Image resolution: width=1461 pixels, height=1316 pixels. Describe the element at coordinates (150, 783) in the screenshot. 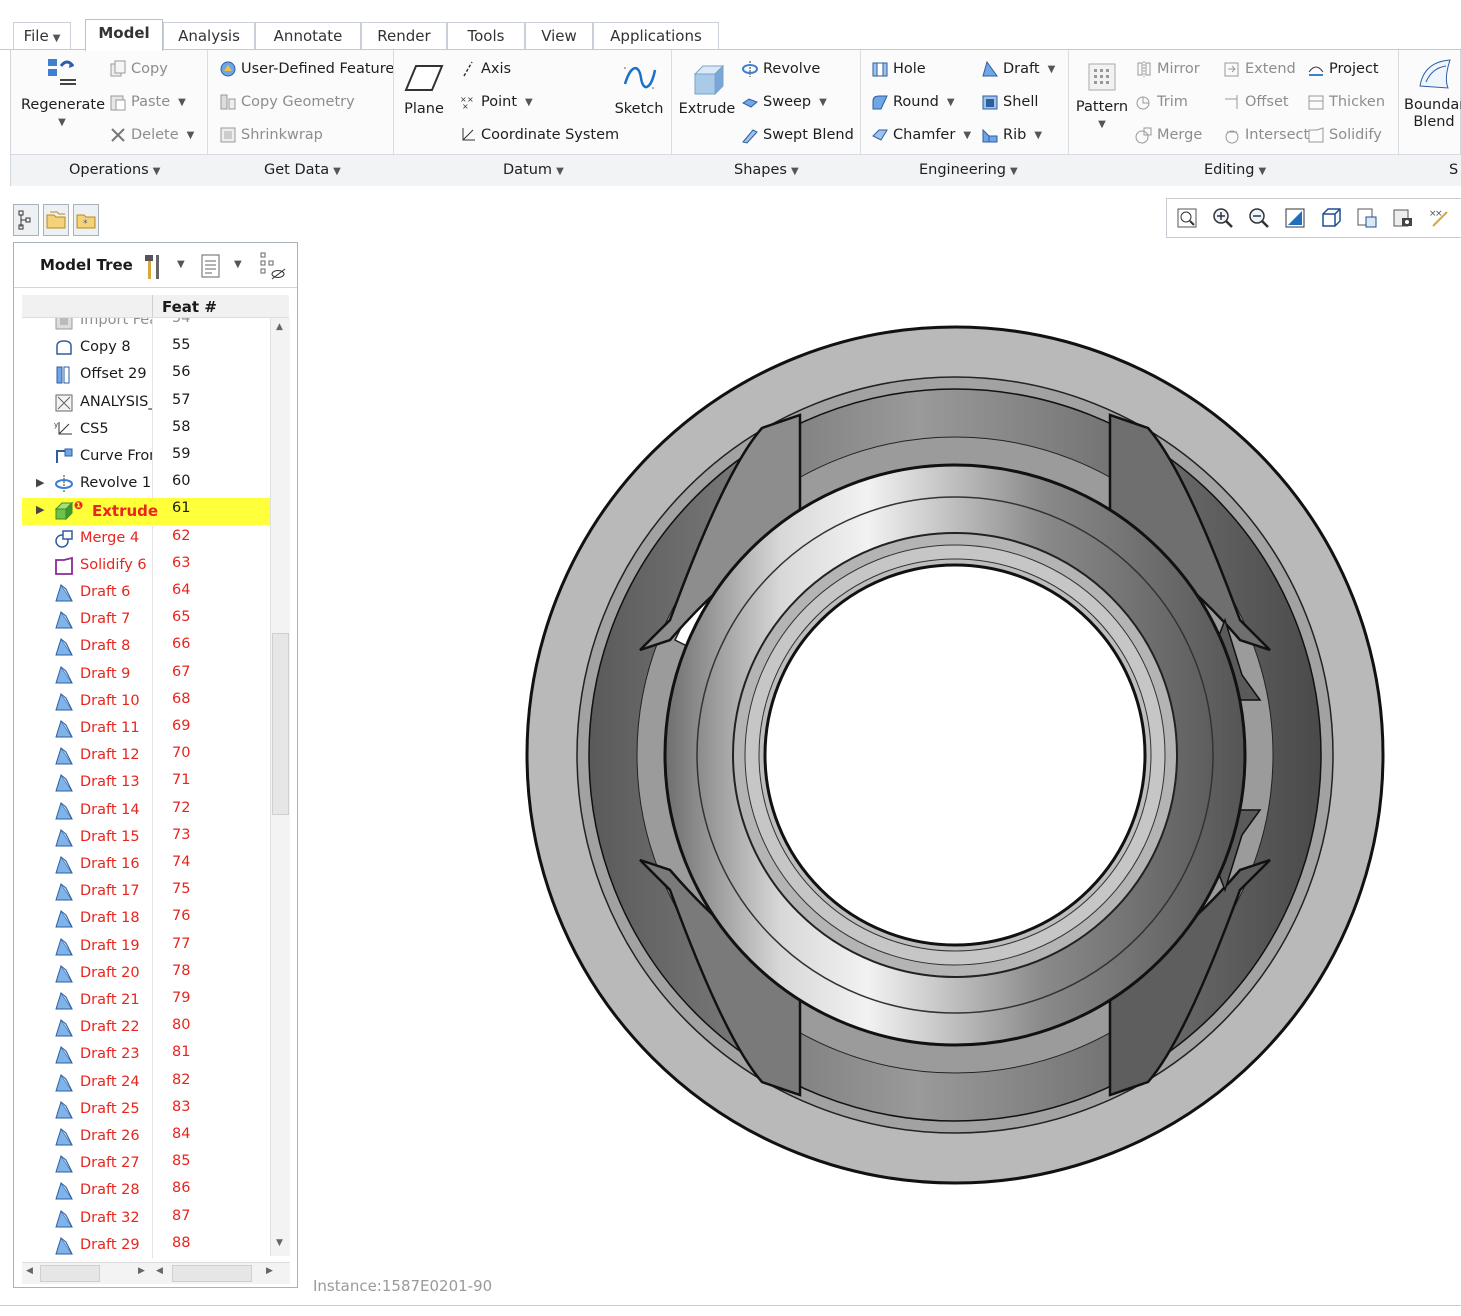

I see `tree-row: Draft 13 71` at that location.